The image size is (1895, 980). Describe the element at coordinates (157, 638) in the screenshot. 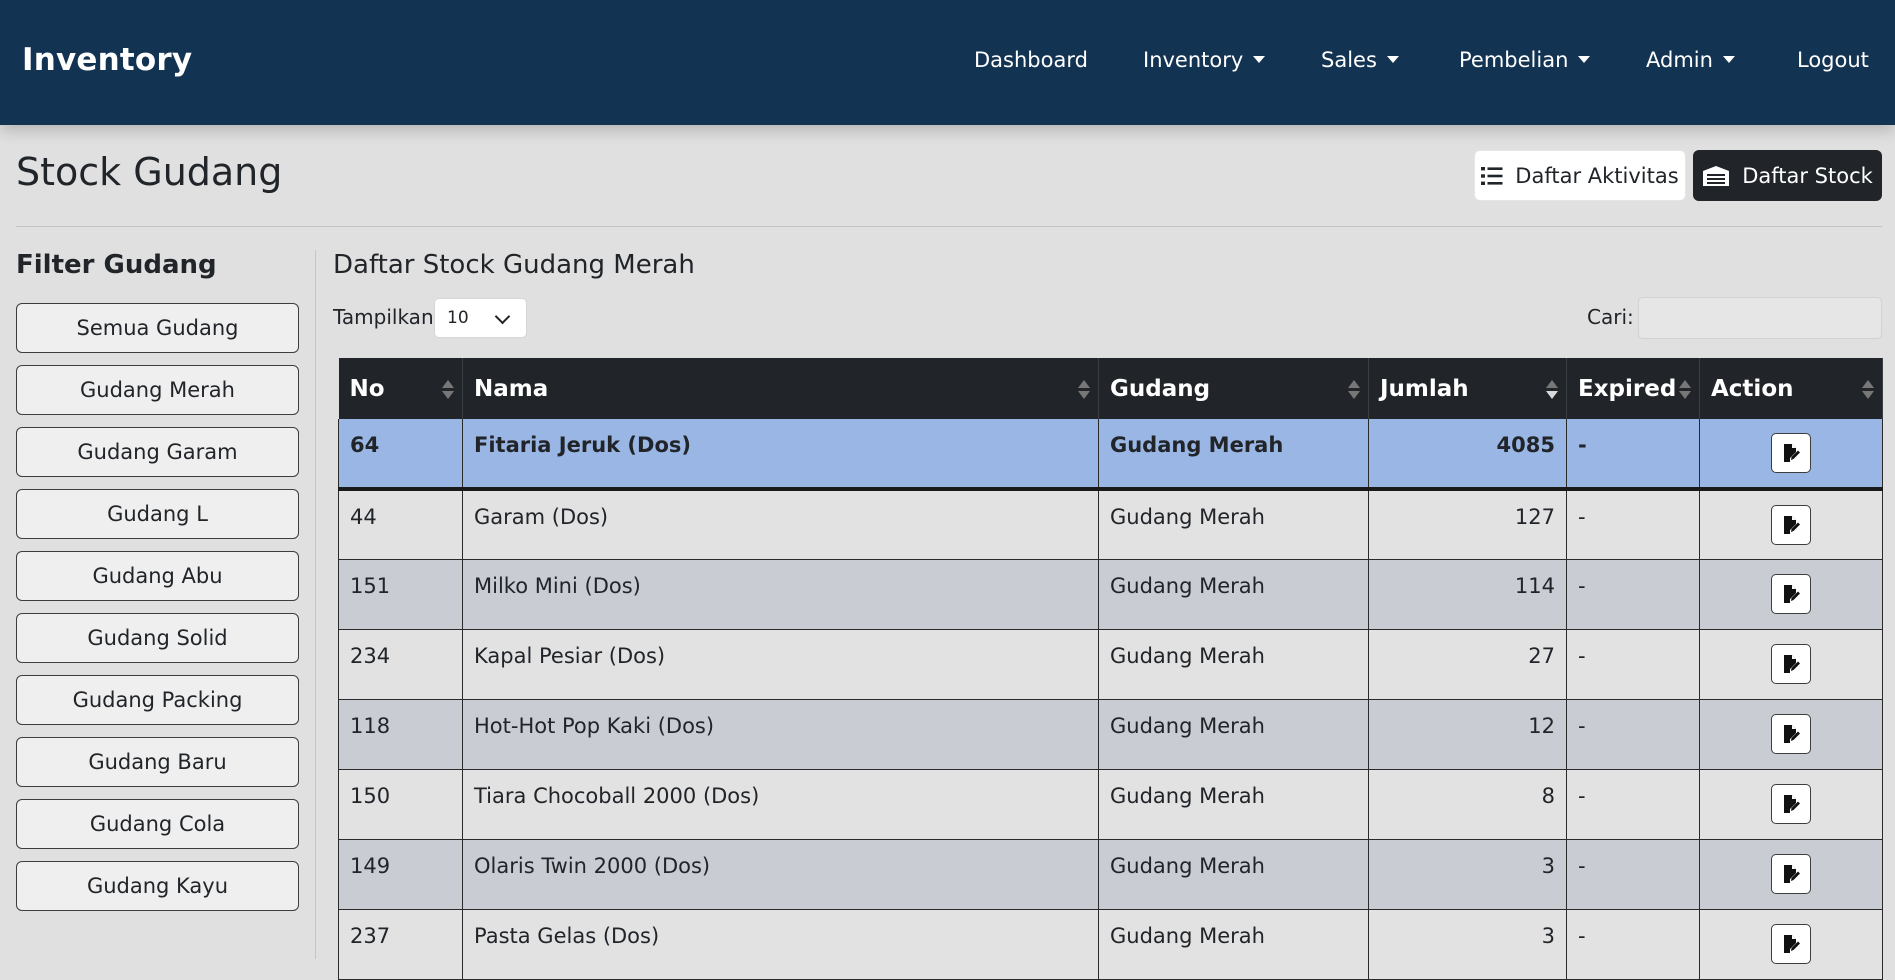

I see `filter-gudang-solid-button: Gudang Solid` at that location.